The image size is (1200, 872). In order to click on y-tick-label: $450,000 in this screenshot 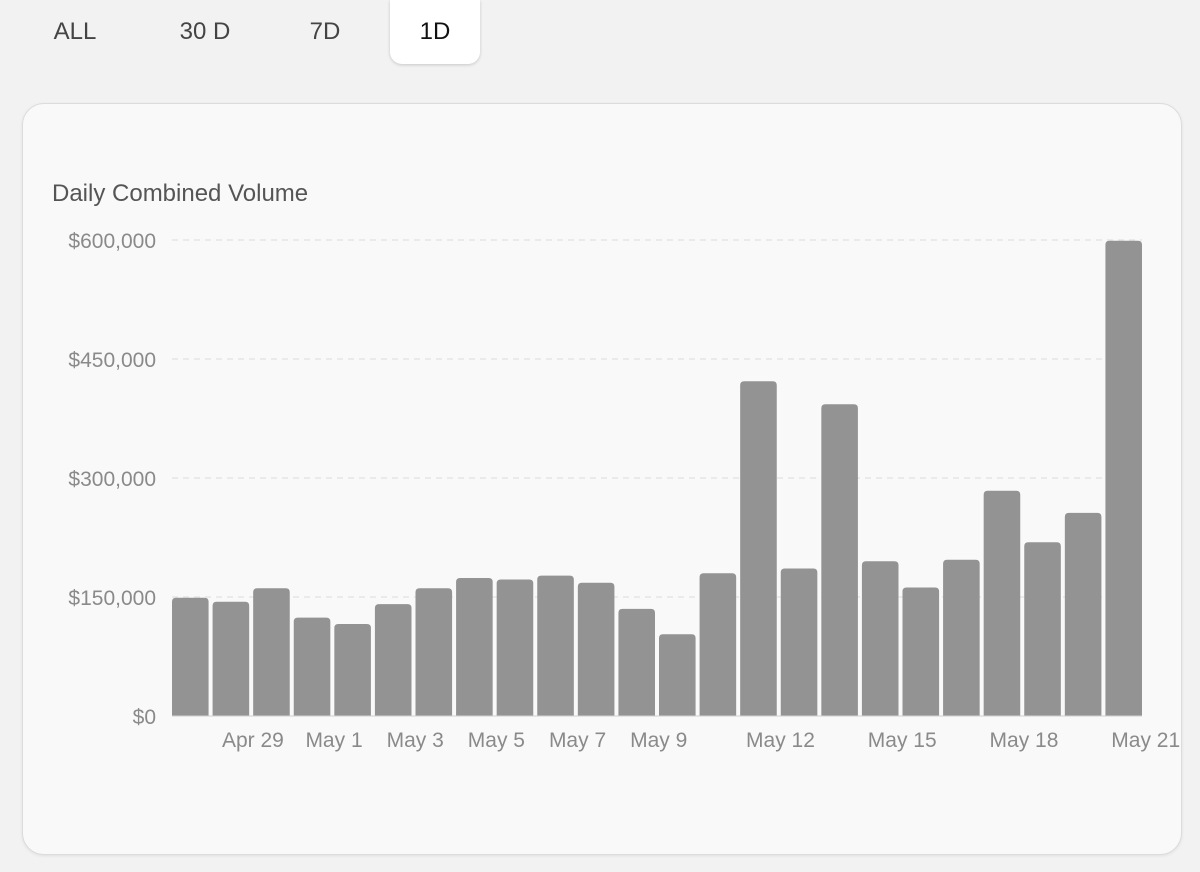, I will do `click(112, 360)`.